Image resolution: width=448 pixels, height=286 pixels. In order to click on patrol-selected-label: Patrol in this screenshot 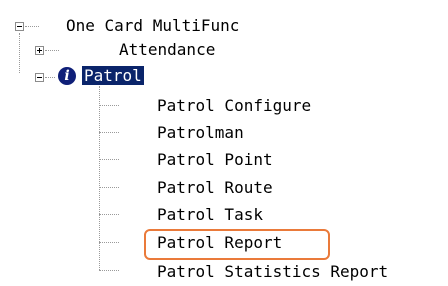, I will do `click(113, 75)`.